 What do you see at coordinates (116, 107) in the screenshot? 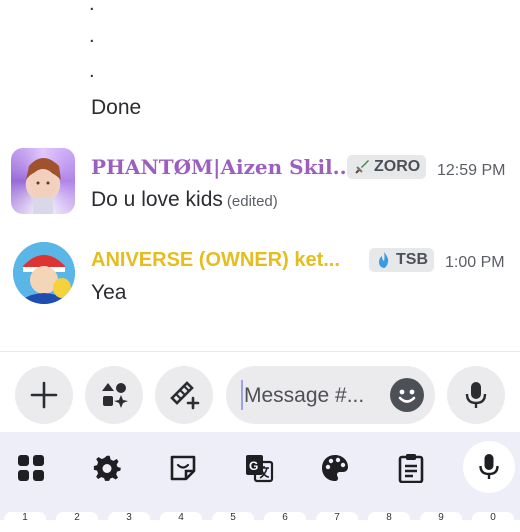
I see `message-text: Done` at bounding box center [116, 107].